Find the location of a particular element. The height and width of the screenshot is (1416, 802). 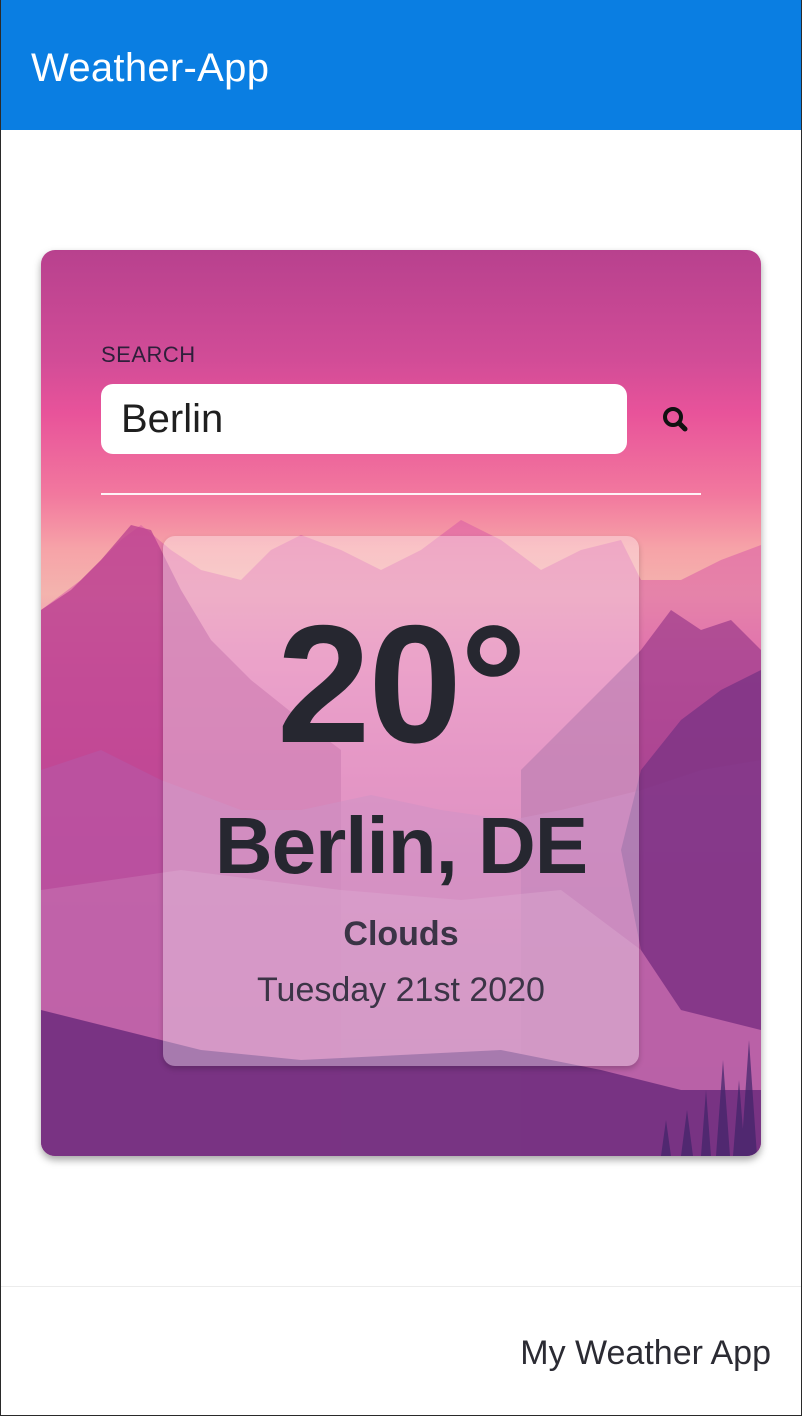

app-title: Weather-App is located at coordinates (150, 68).